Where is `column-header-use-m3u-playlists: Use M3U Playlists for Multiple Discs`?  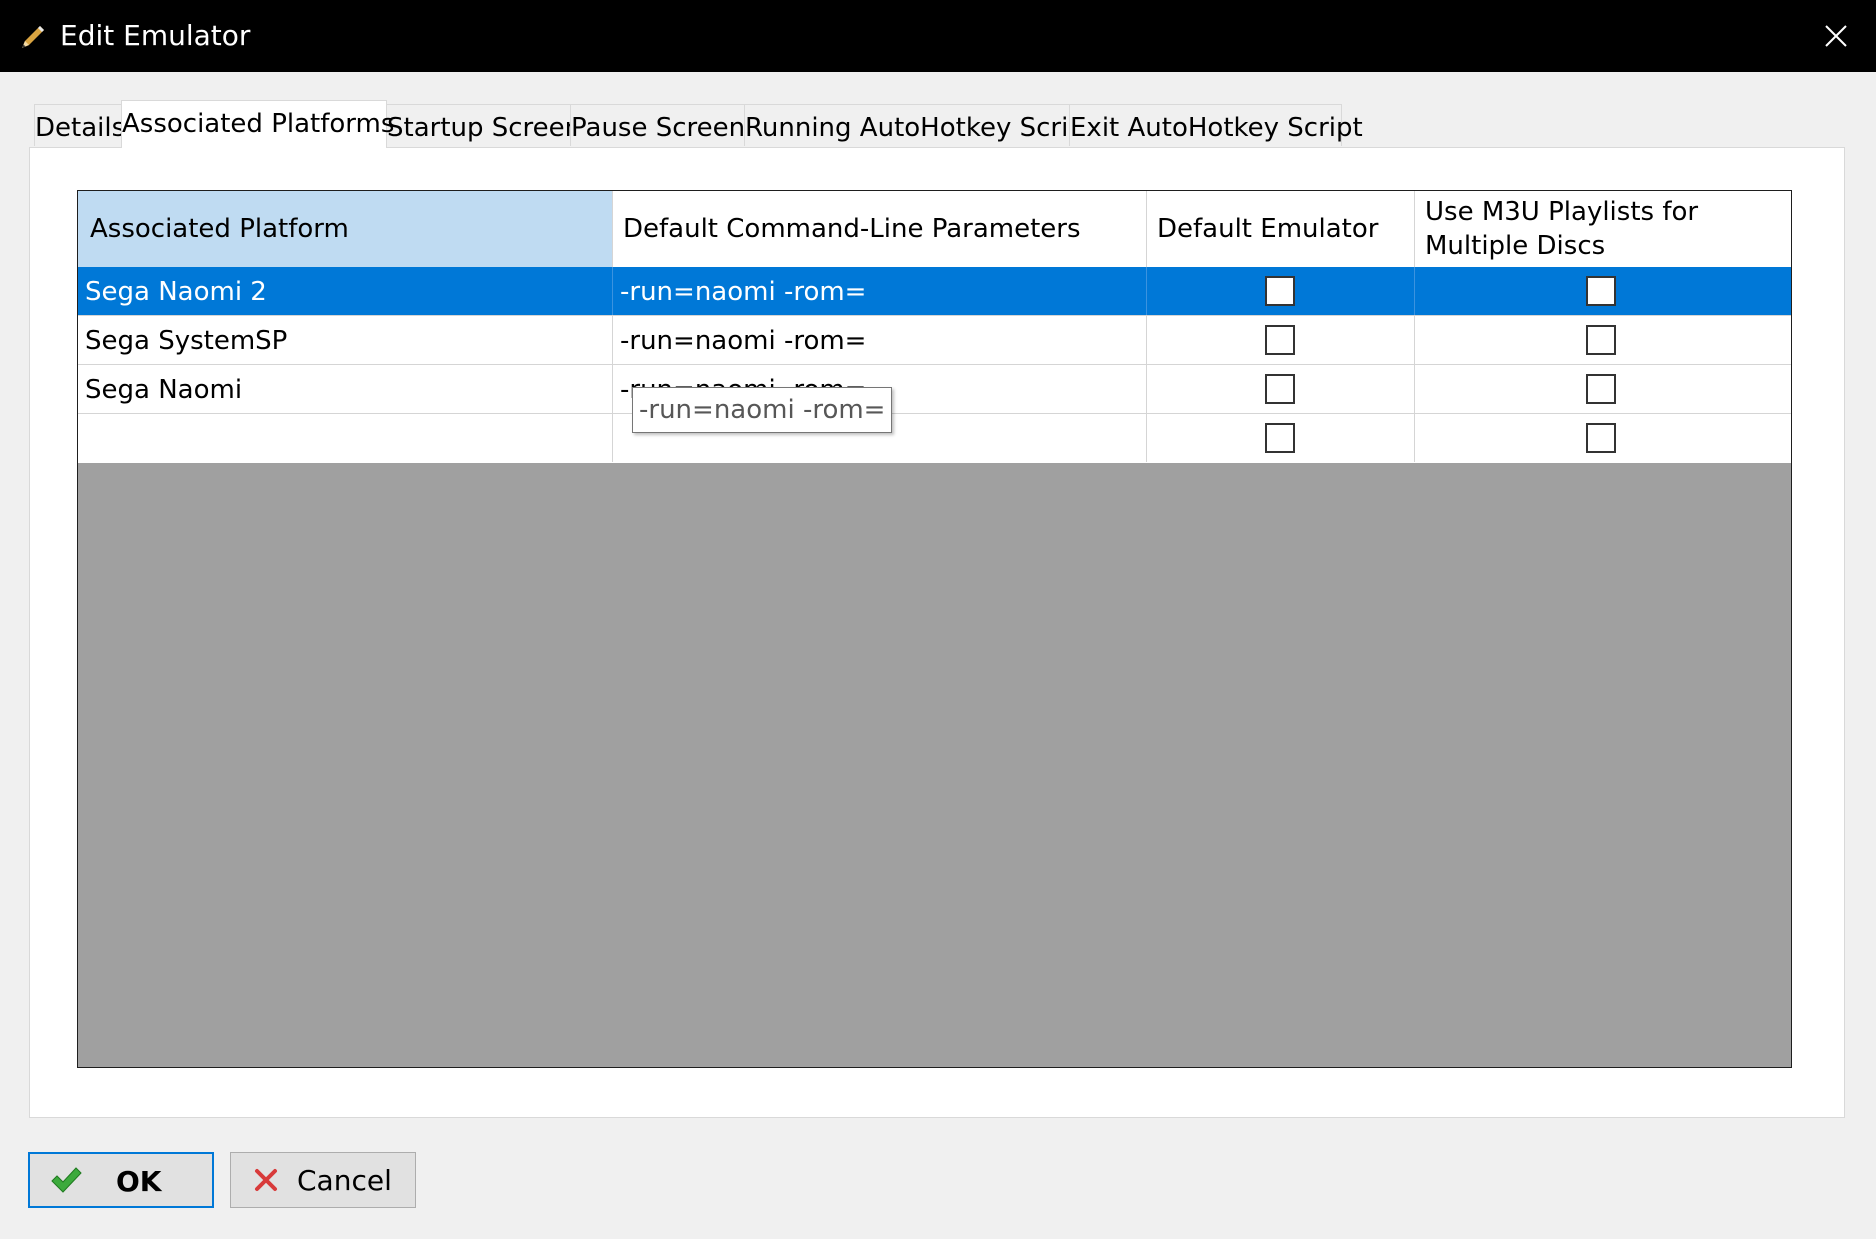 column-header-use-m3u-playlists: Use M3U Playlists for Multiple Discs is located at coordinates (1603, 229).